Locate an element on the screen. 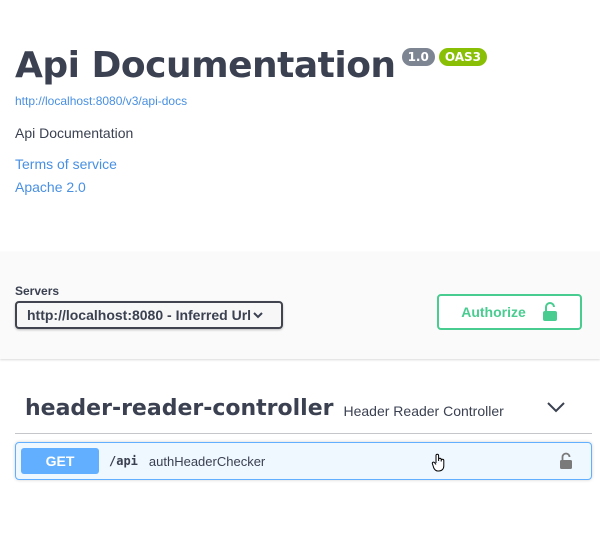  server-select-value: http://localhost:8080 - Inferred Url is located at coordinates (139, 315).